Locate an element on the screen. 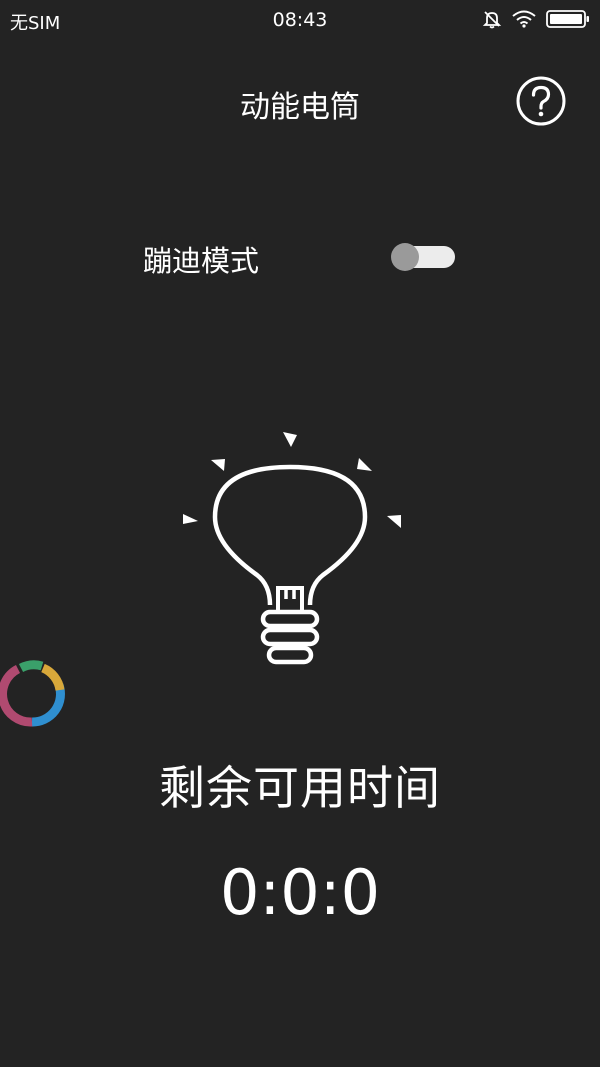  status-icons is located at coordinates (536, 19).